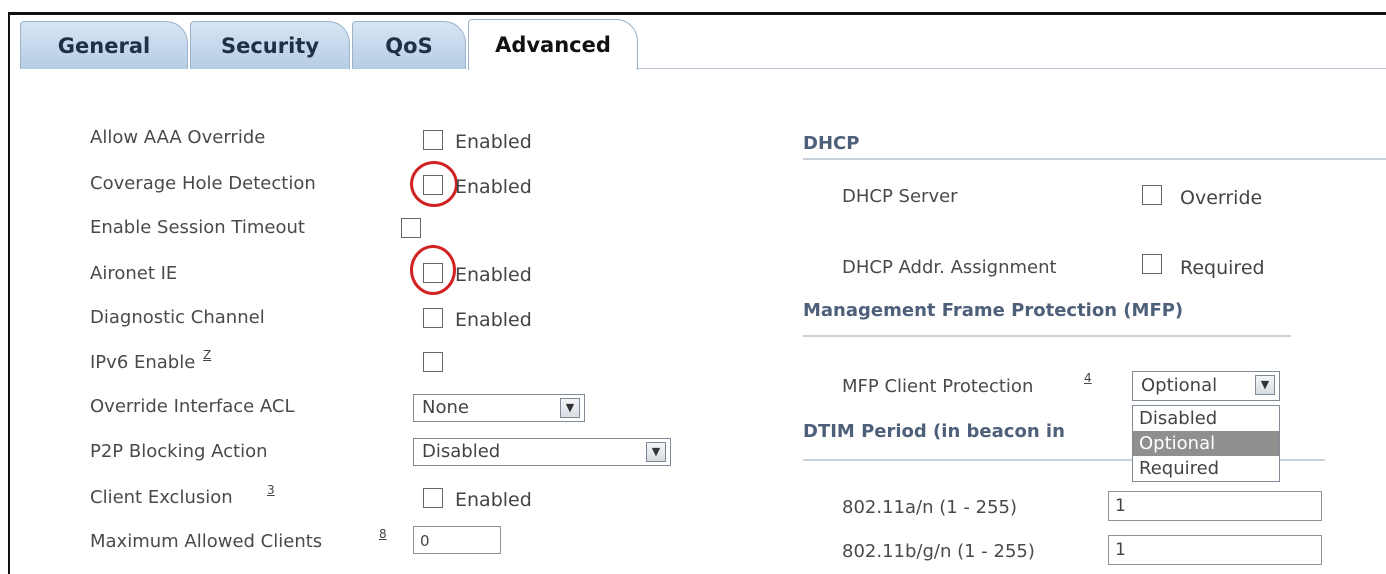  What do you see at coordinates (1222, 268) in the screenshot?
I see `dhcp-addr-required-label: Required` at bounding box center [1222, 268].